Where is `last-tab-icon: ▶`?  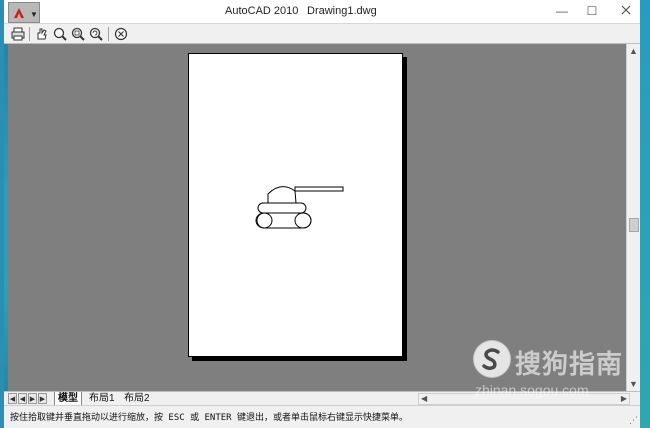 last-tab-icon: ▶ is located at coordinates (42, 398).